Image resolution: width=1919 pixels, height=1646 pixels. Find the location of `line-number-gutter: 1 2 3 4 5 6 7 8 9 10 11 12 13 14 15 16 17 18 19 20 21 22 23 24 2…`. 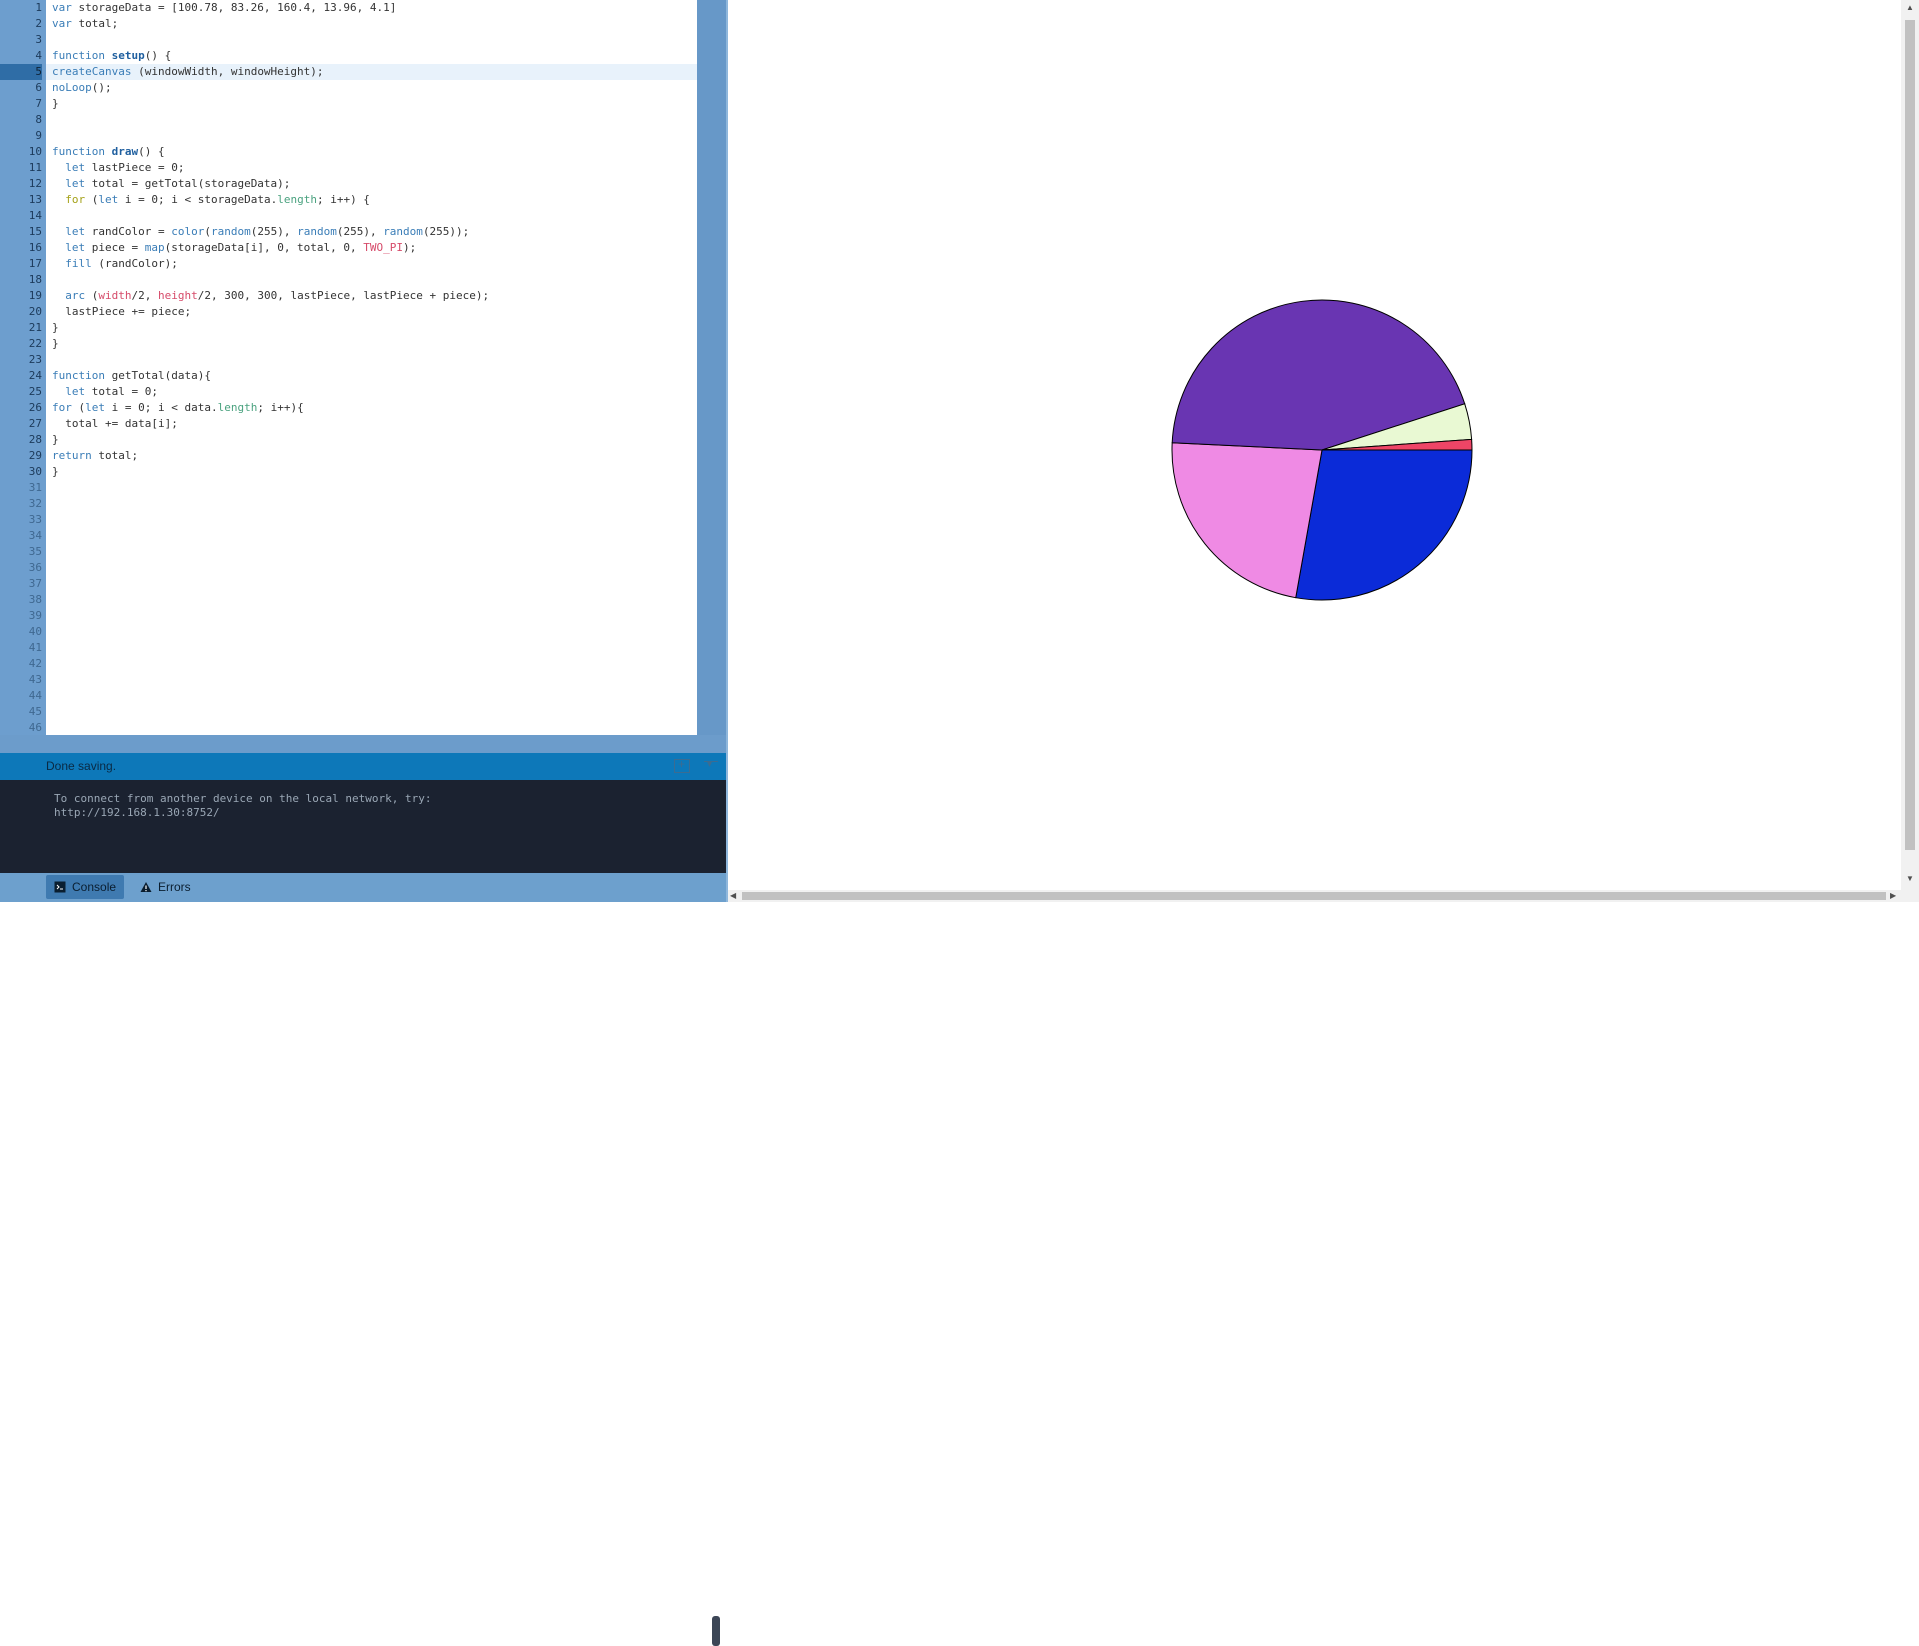

line-number-gutter: 1 2 3 4 5 6 7 8 9 10 11 12 13 14 15 16 17 18 19 20 21 22 23 24 2… is located at coordinates (23, 367).